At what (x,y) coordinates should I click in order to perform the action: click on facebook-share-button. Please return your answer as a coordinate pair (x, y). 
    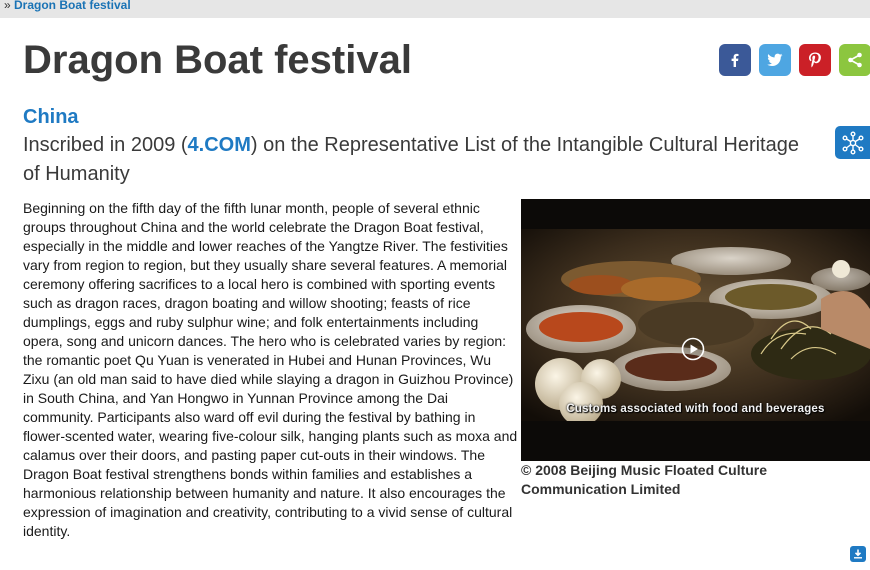
    Looking at the image, I should click on (735, 60).